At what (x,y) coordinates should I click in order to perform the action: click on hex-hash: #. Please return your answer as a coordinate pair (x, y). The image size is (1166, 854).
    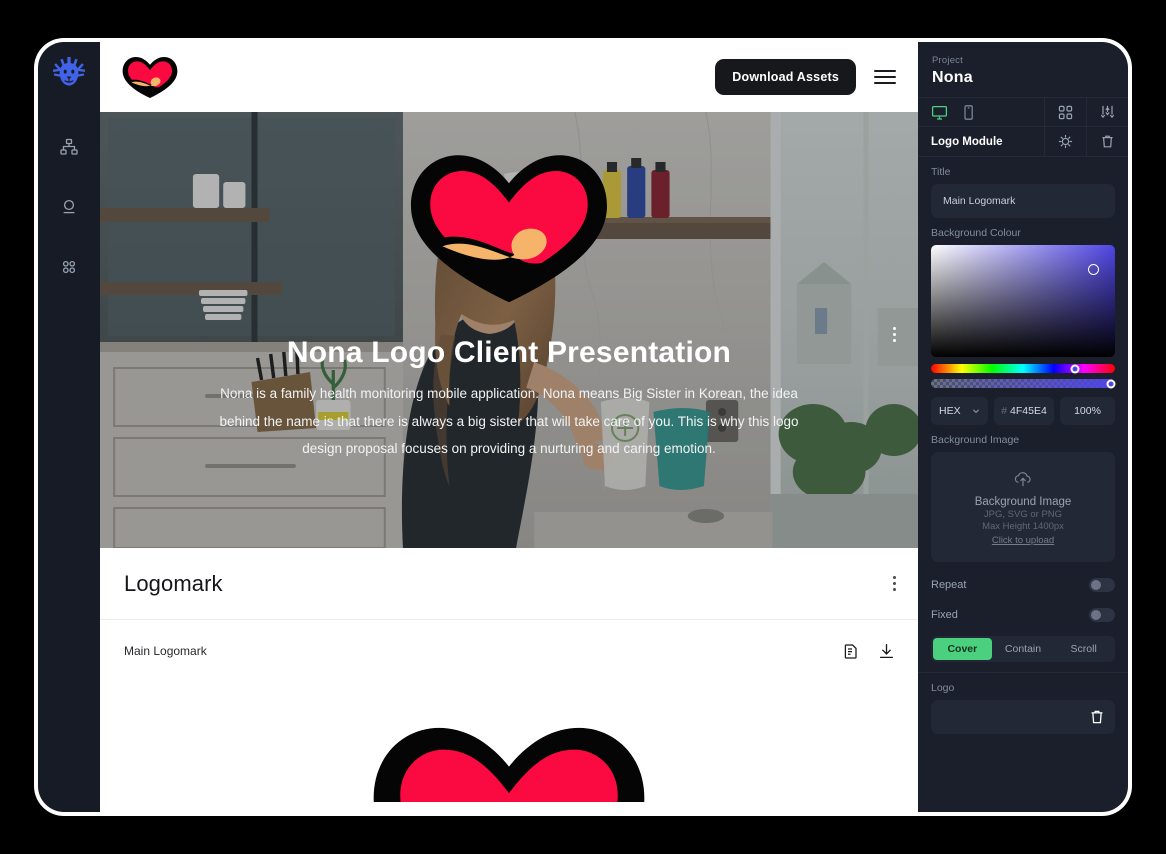
    Looking at the image, I should click on (1004, 411).